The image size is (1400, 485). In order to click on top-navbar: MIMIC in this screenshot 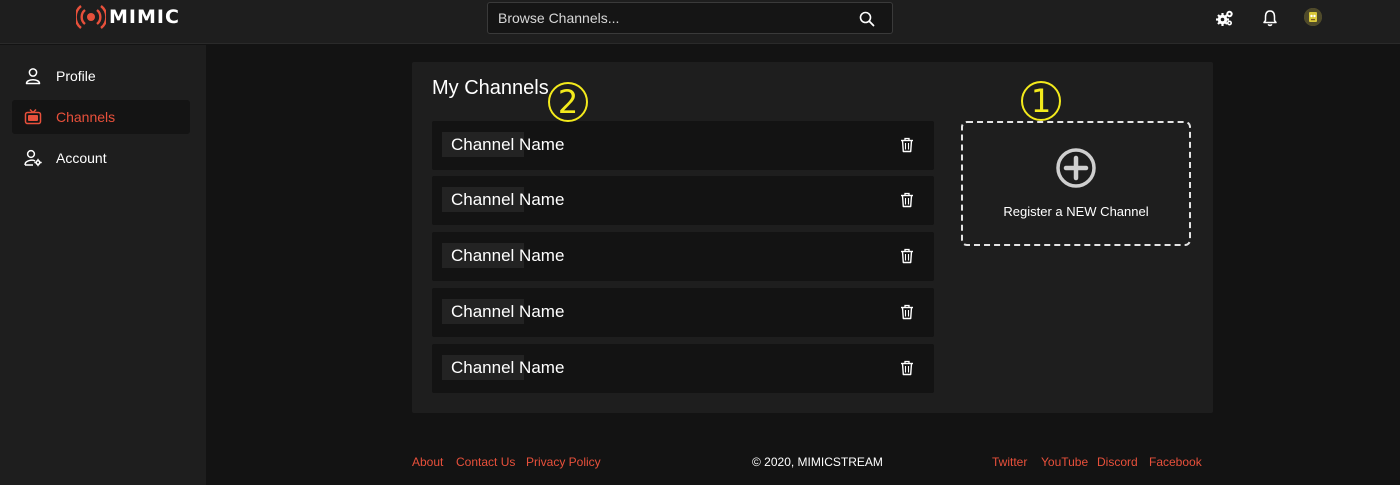, I will do `click(700, 22)`.